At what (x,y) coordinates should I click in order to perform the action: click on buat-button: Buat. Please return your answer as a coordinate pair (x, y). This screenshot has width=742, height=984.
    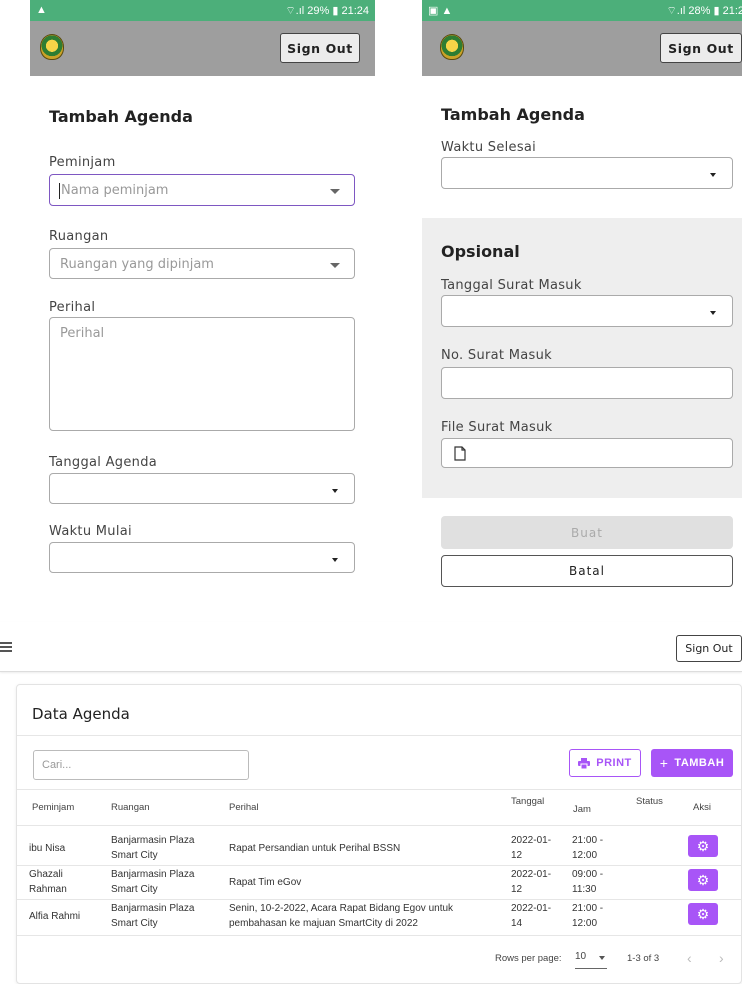
    Looking at the image, I should click on (587, 532).